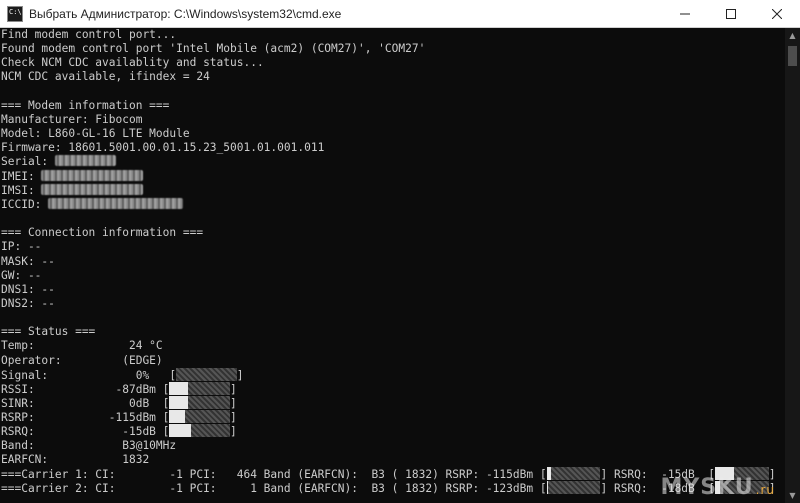 The height and width of the screenshot is (503, 800). What do you see at coordinates (105, 77) in the screenshot?
I see `console-text: NCM CDC available, ifindex = 24` at bounding box center [105, 77].